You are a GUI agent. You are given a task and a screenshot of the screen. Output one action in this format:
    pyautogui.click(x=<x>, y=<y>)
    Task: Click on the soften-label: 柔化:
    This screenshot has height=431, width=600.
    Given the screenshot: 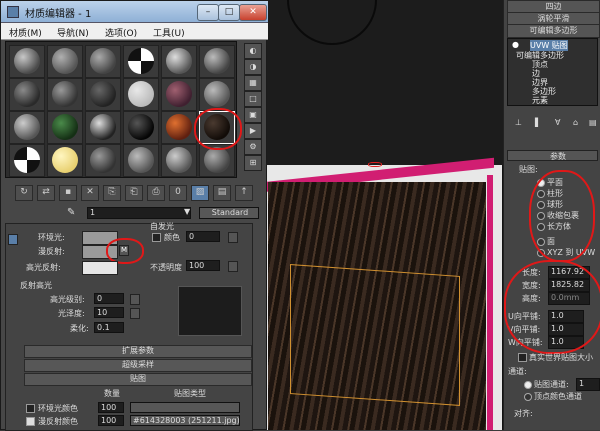 What is the action you would take?
    pyautogui.click(x=79, y=328)
    